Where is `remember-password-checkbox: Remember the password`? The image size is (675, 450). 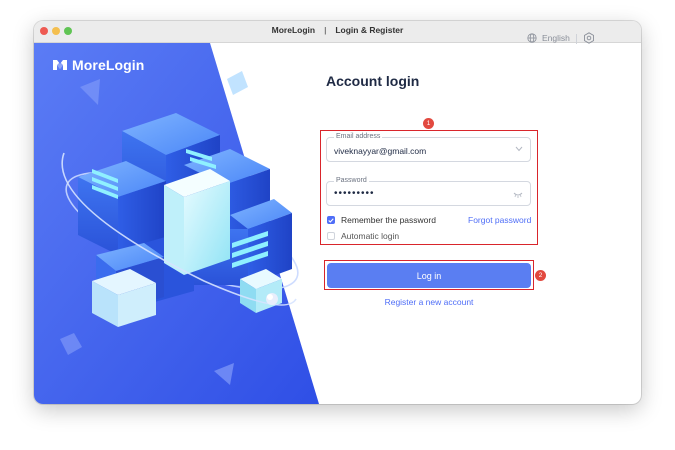 remember-password-checkbox: Remember the password is located at coordinates (381, 220).